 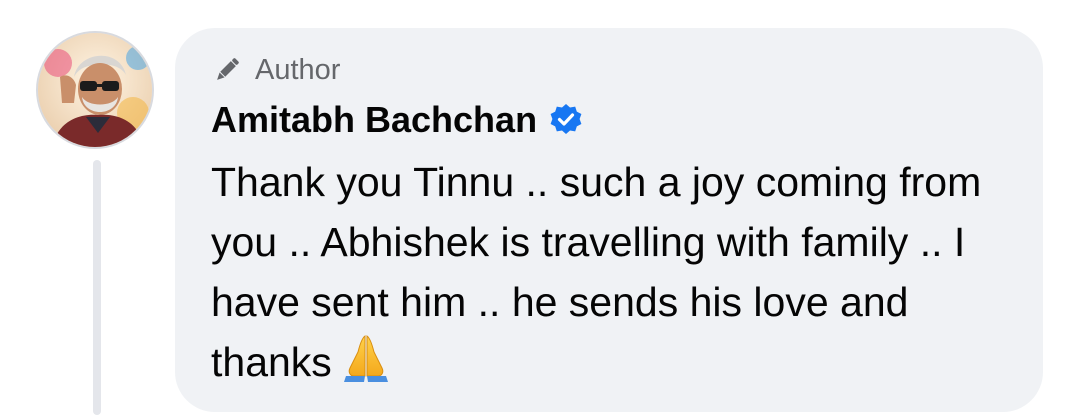 I want to click on author-row: Amitabh Bachchan, so click(x=610, y=120).